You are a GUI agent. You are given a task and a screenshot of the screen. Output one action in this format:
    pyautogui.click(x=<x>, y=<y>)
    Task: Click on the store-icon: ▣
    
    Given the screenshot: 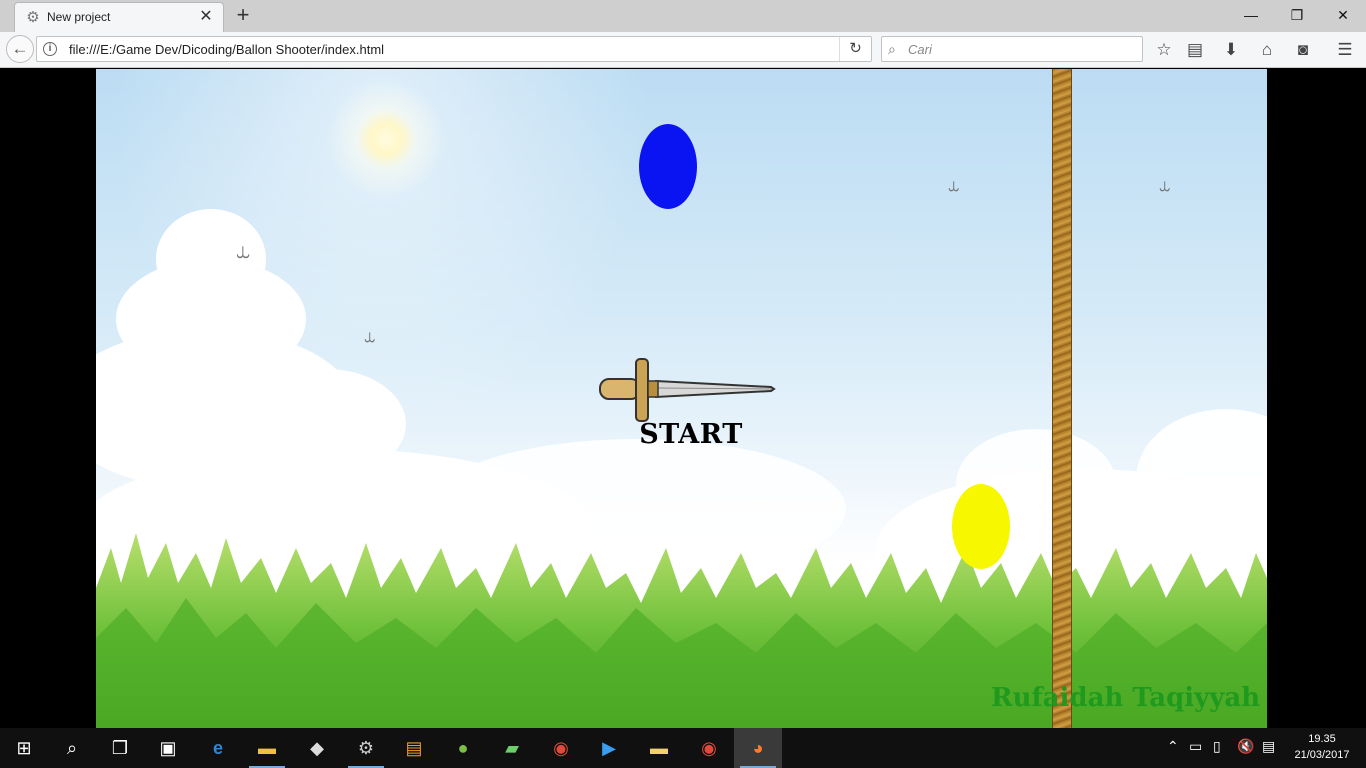 What is the action you would take?
    pyautogui.click(x=168, y=748)
    